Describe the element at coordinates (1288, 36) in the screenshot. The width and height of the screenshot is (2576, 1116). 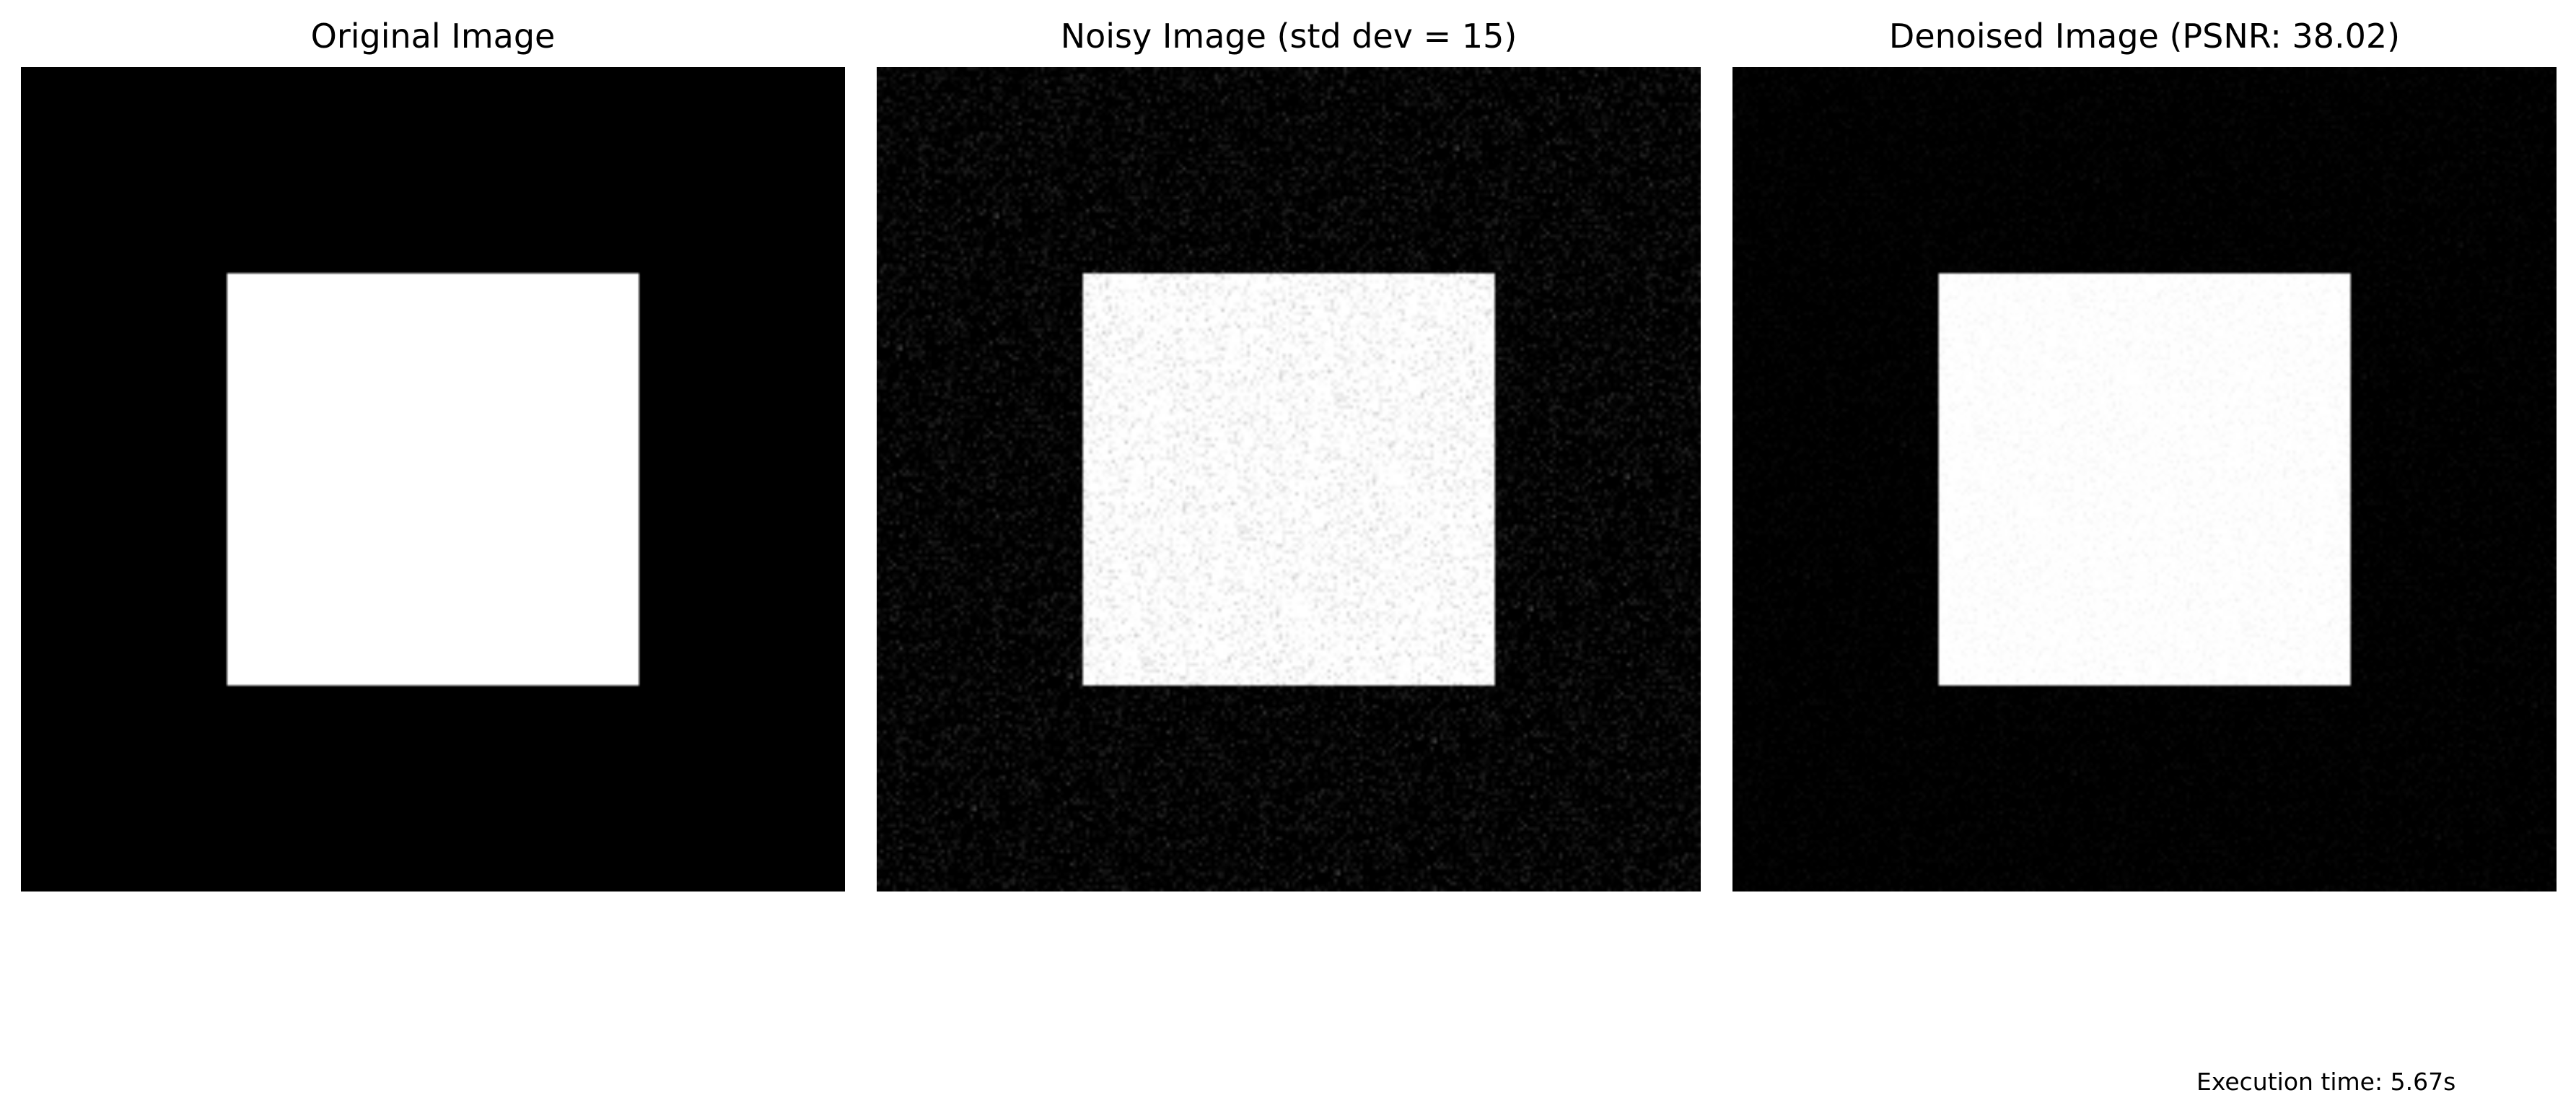
I see `panel-title-noisy: Noisy Image (std dev = 15)` at that location.